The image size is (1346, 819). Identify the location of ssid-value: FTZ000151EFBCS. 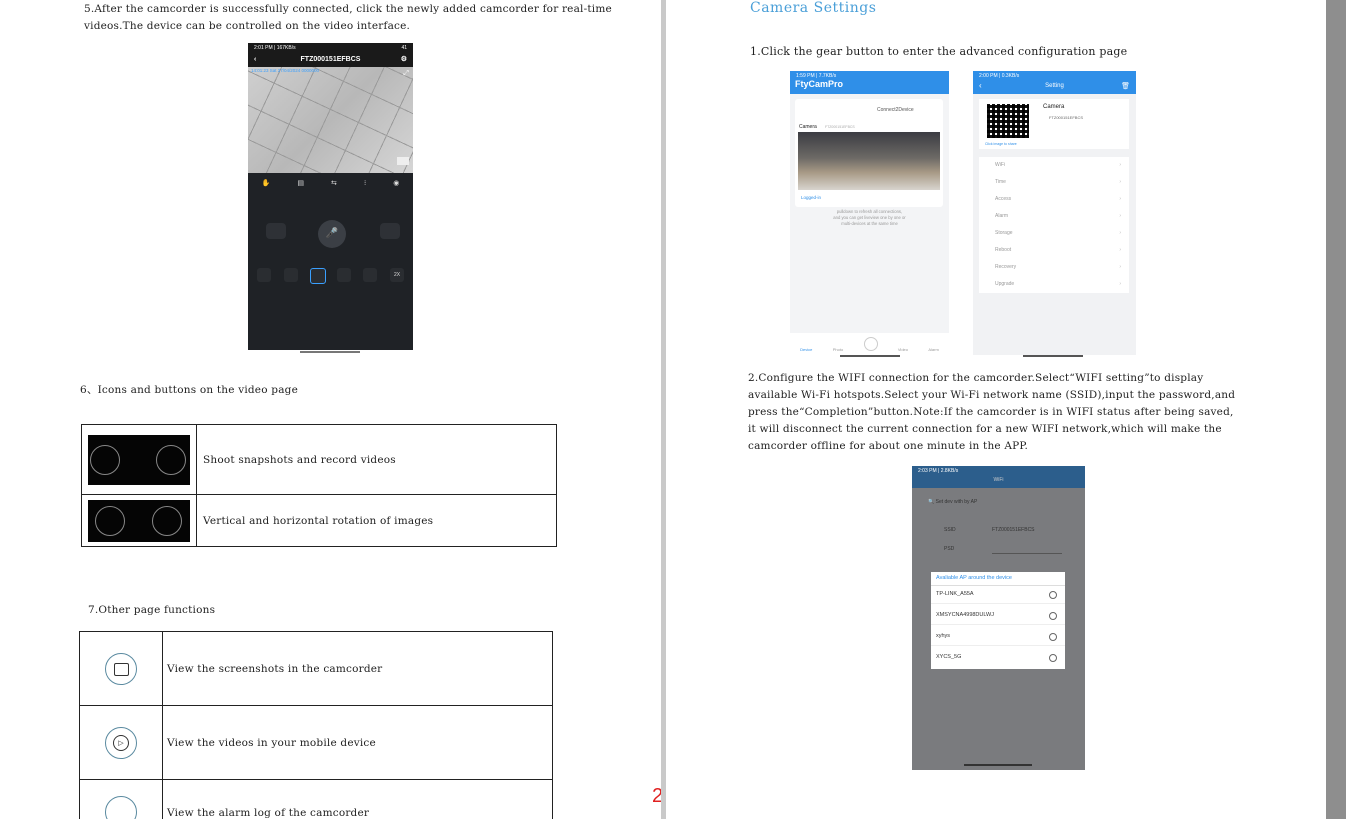
(1013, 530).